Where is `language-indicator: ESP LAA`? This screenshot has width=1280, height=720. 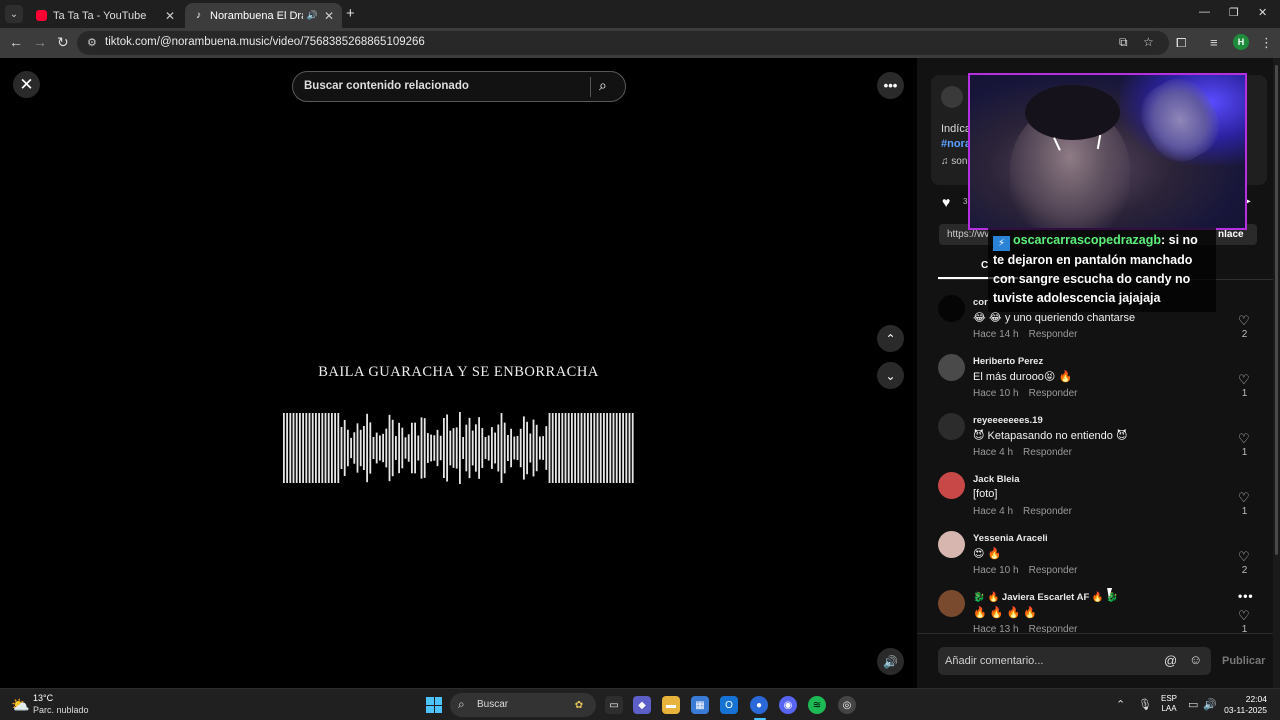
language-indicator: ESP LAA is located at coordinates (1169, 704).